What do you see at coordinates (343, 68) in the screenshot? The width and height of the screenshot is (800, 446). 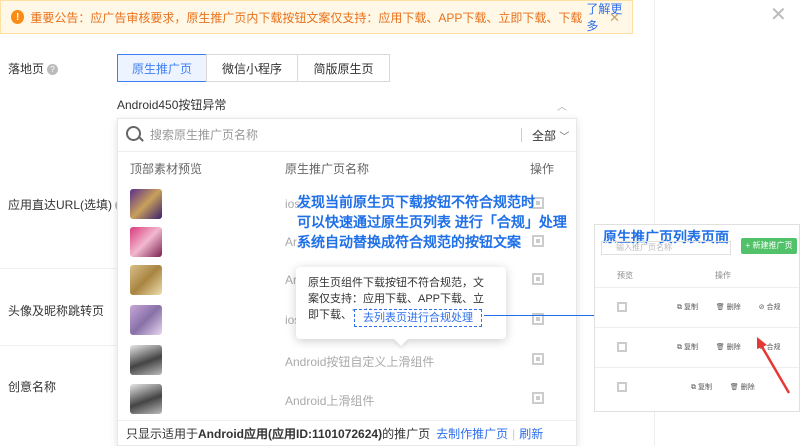 I see `tab-simple-native-page: 简版原生页` at bounding box center [343, 68].